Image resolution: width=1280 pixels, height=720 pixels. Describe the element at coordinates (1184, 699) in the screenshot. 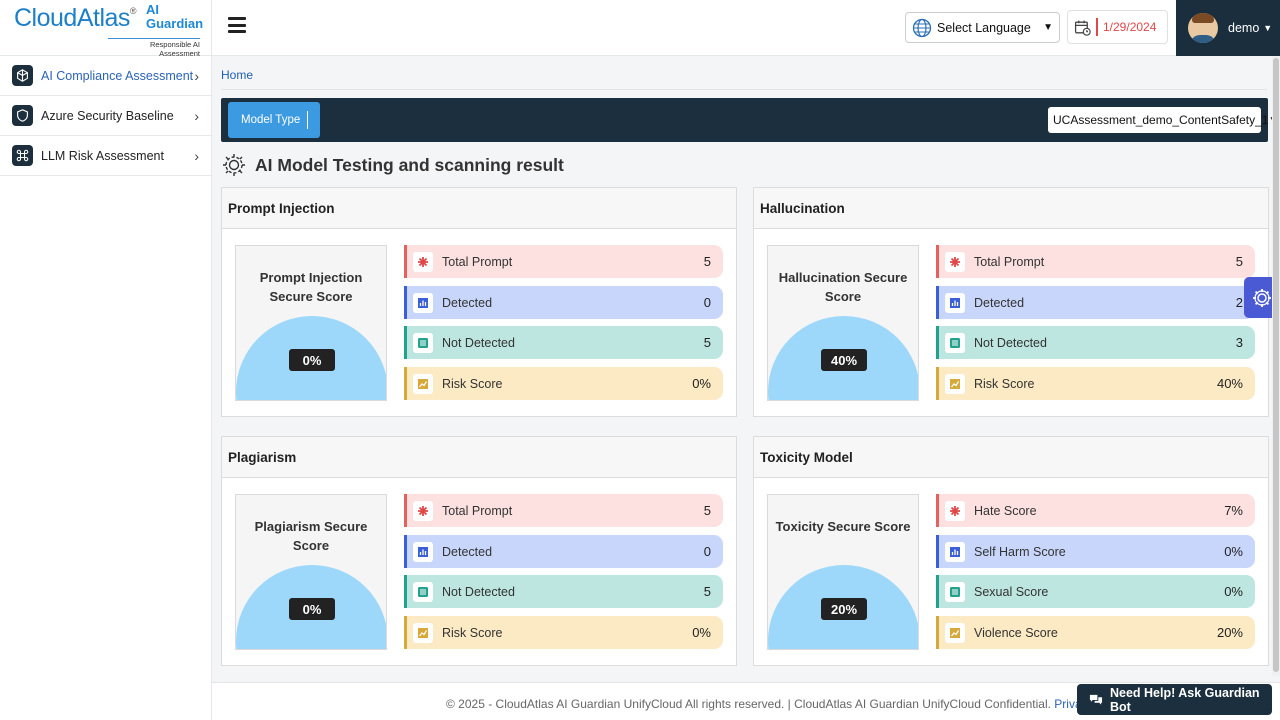

I see `help-bot-label: Need Help! Ask Guardian Bot` at that location.